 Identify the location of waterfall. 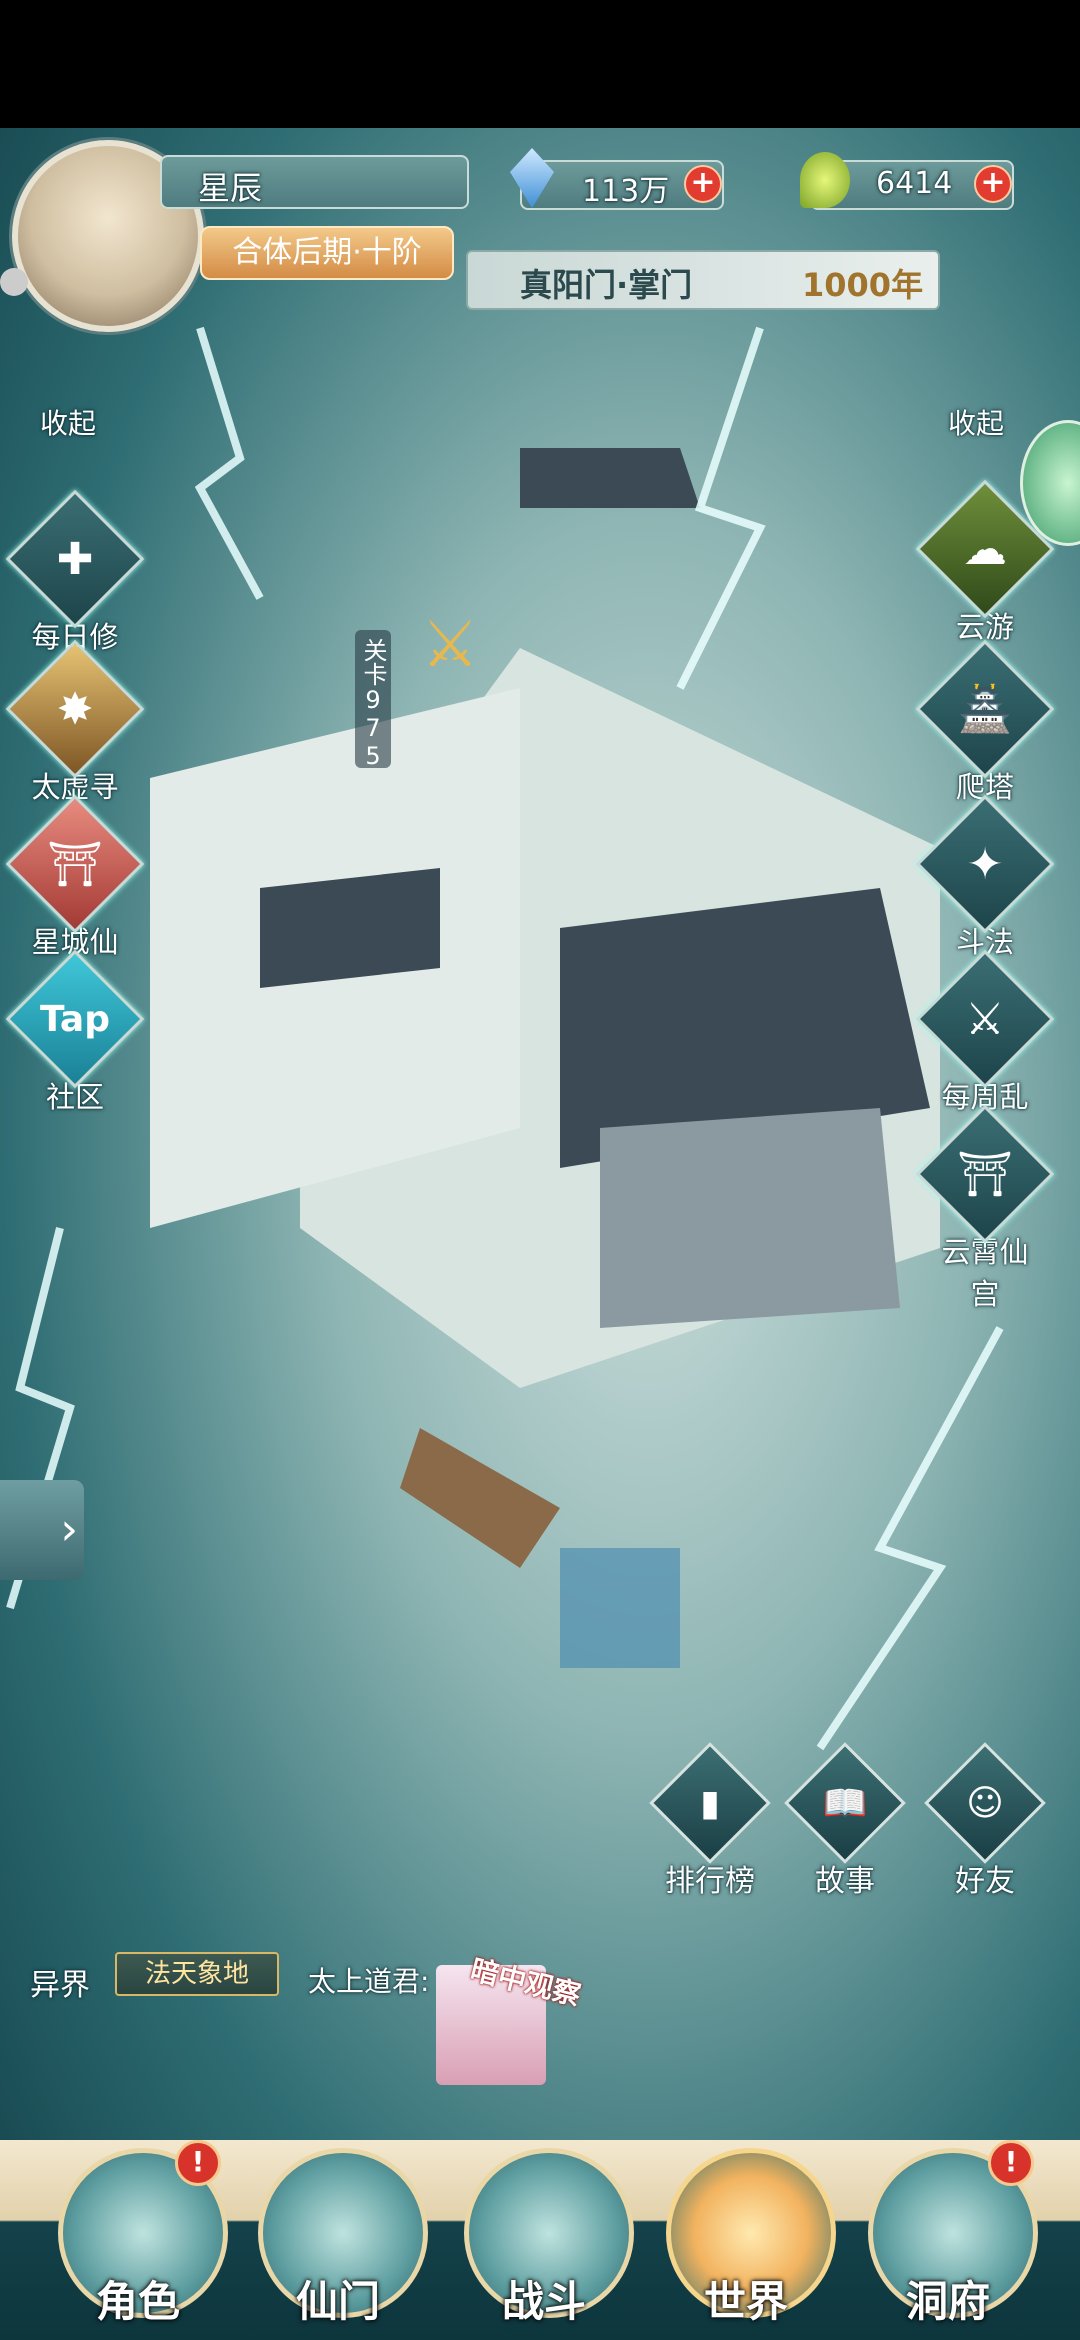
(620, 1608).